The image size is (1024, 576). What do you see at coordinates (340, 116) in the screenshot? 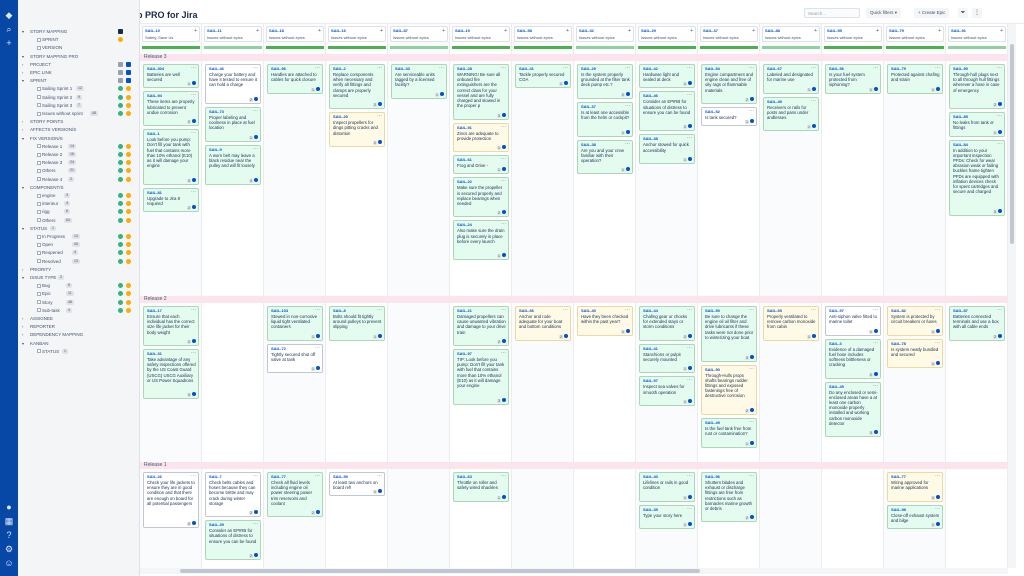
I see `issue-key: SAIL-20` at bounding box center [340, 116].